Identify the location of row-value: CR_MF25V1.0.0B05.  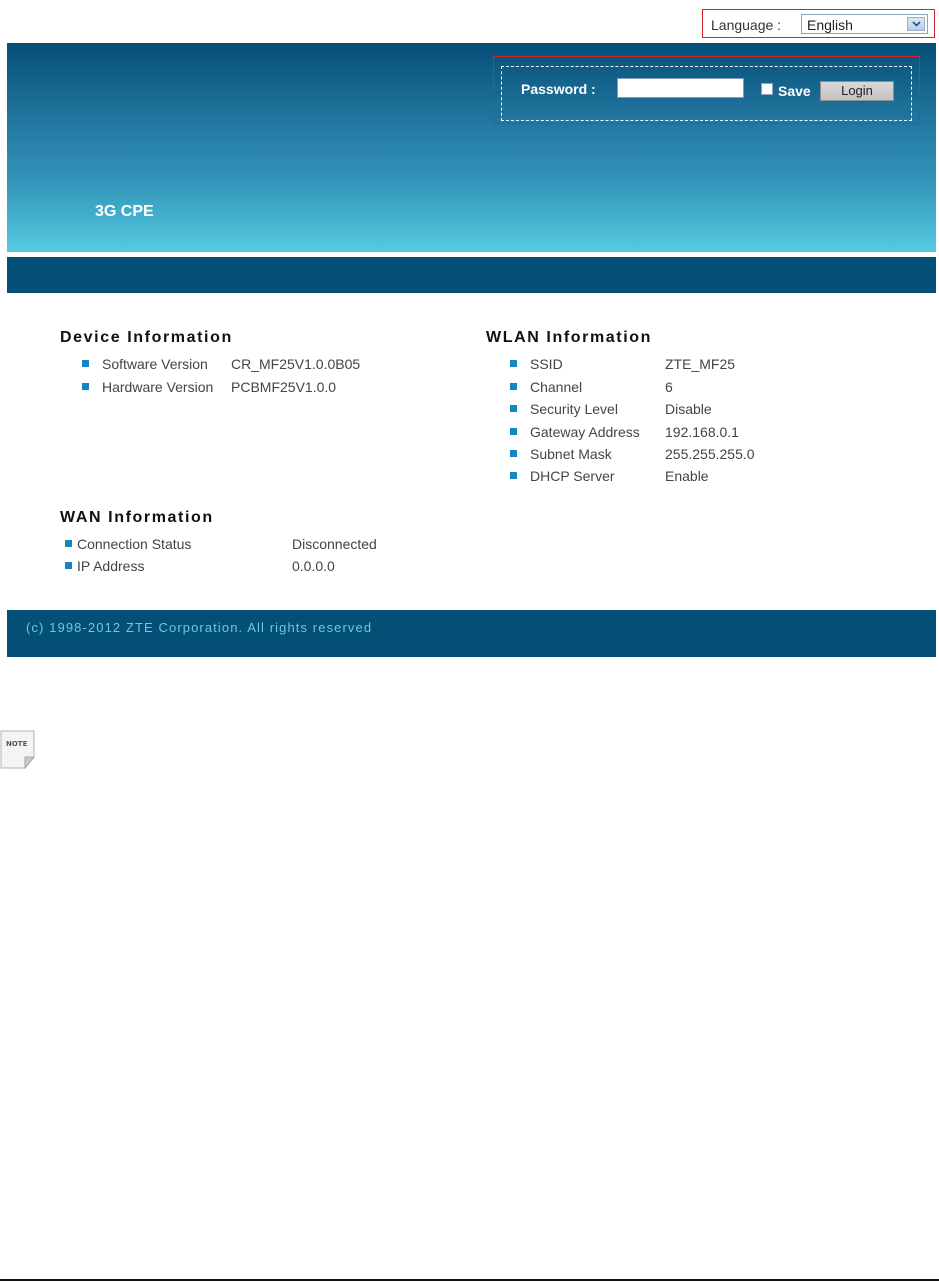
(296, 364).